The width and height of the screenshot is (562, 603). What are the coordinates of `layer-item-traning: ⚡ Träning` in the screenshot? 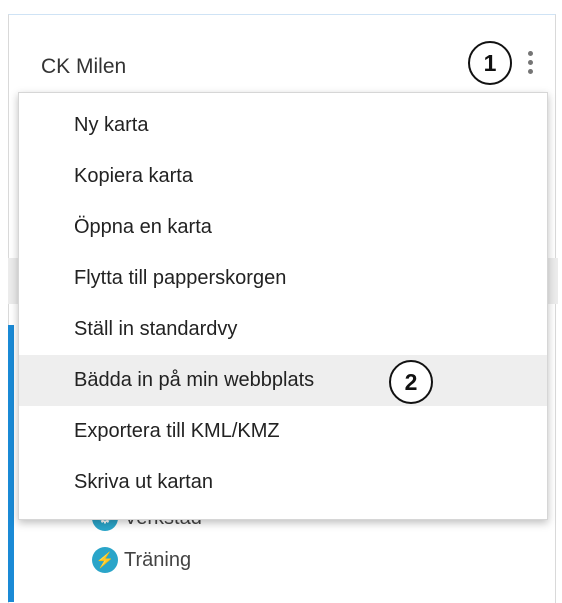 It's located at (141, 560).